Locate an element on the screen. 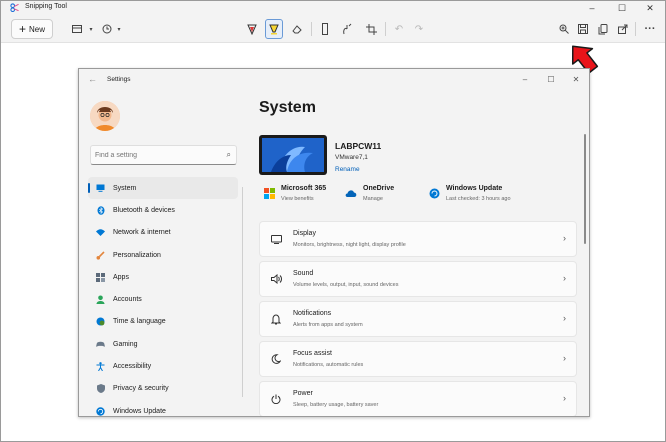 This screenshot has height=442, width=666. sidebar-item-windows-update: Windows Update is located at coordinates (163, 408).